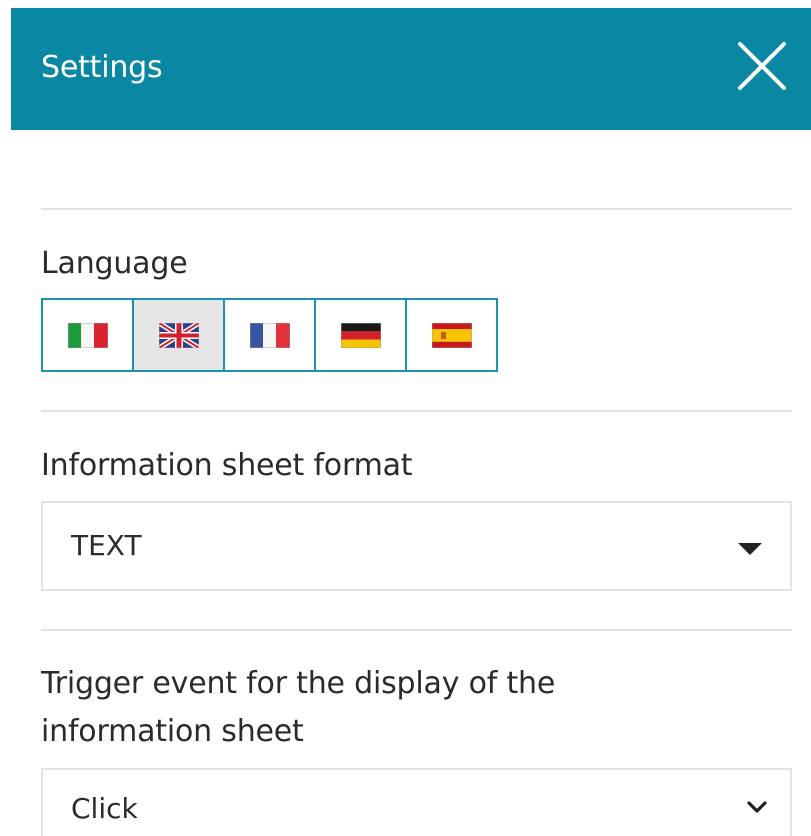 This screenshot has height=836, width=811. What do you see at coordinates (416, 546) in the screenshot?
I see `info-format-select: TEXT` at bounding box center [416, 546].